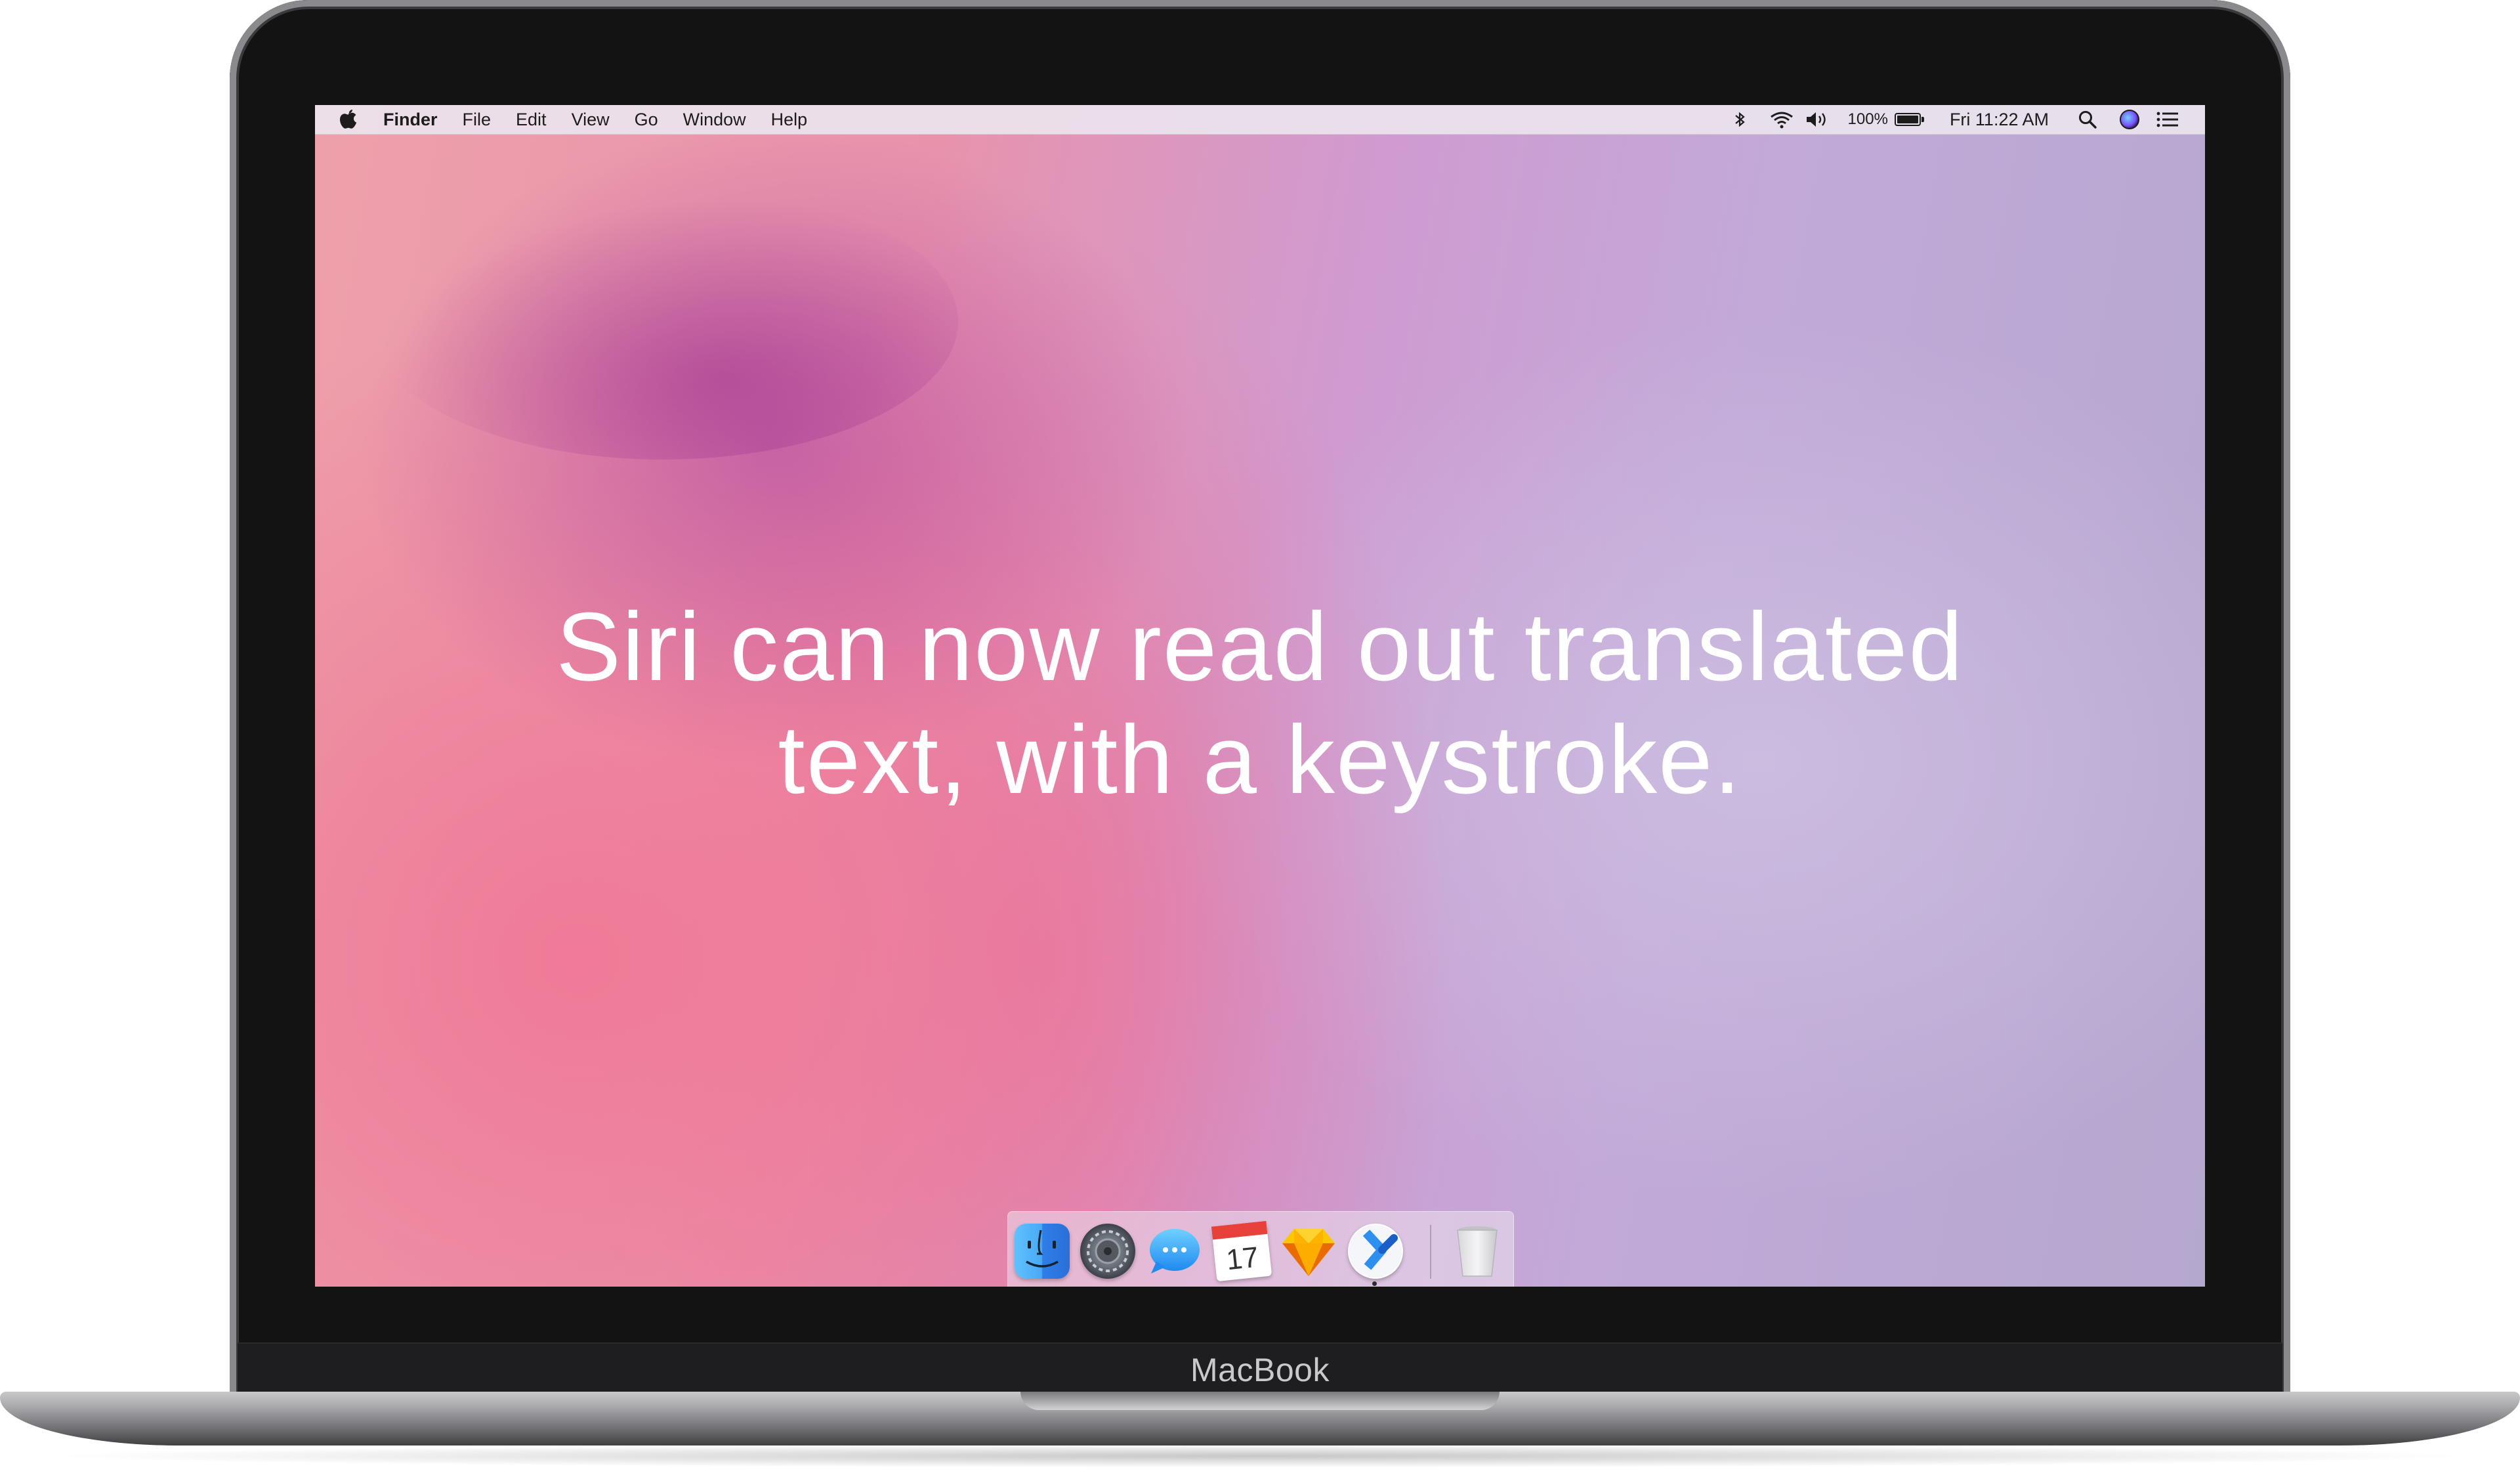 This screenshot has width=2520, height=1477. I want to click on system-preferences-icon, so click(1107, 1251).